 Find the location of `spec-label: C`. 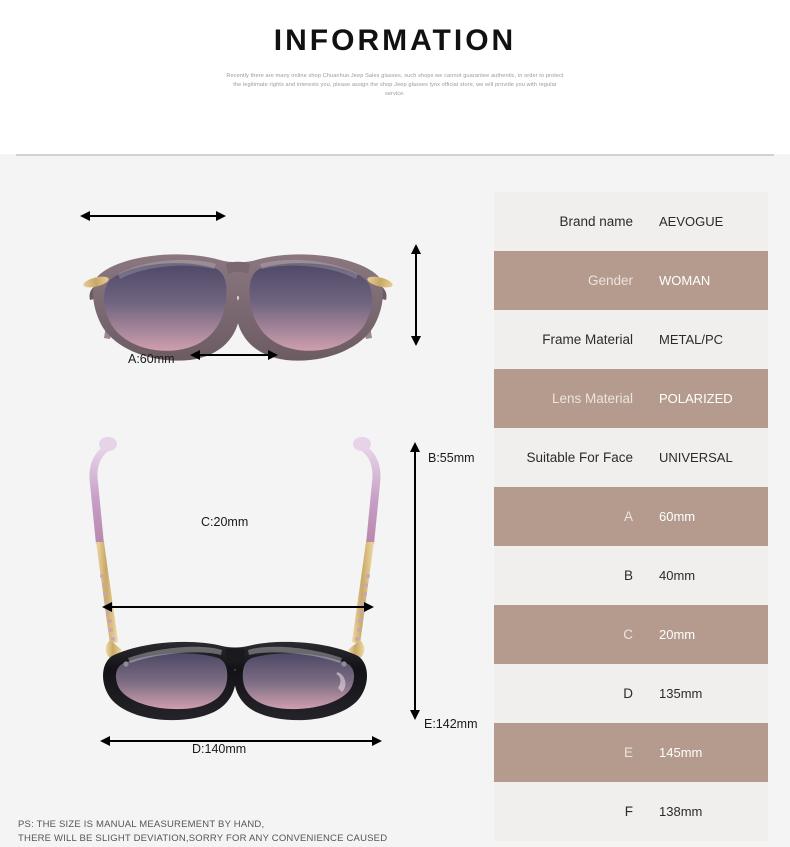

spec-label: C is located at coordinates (628, 634).